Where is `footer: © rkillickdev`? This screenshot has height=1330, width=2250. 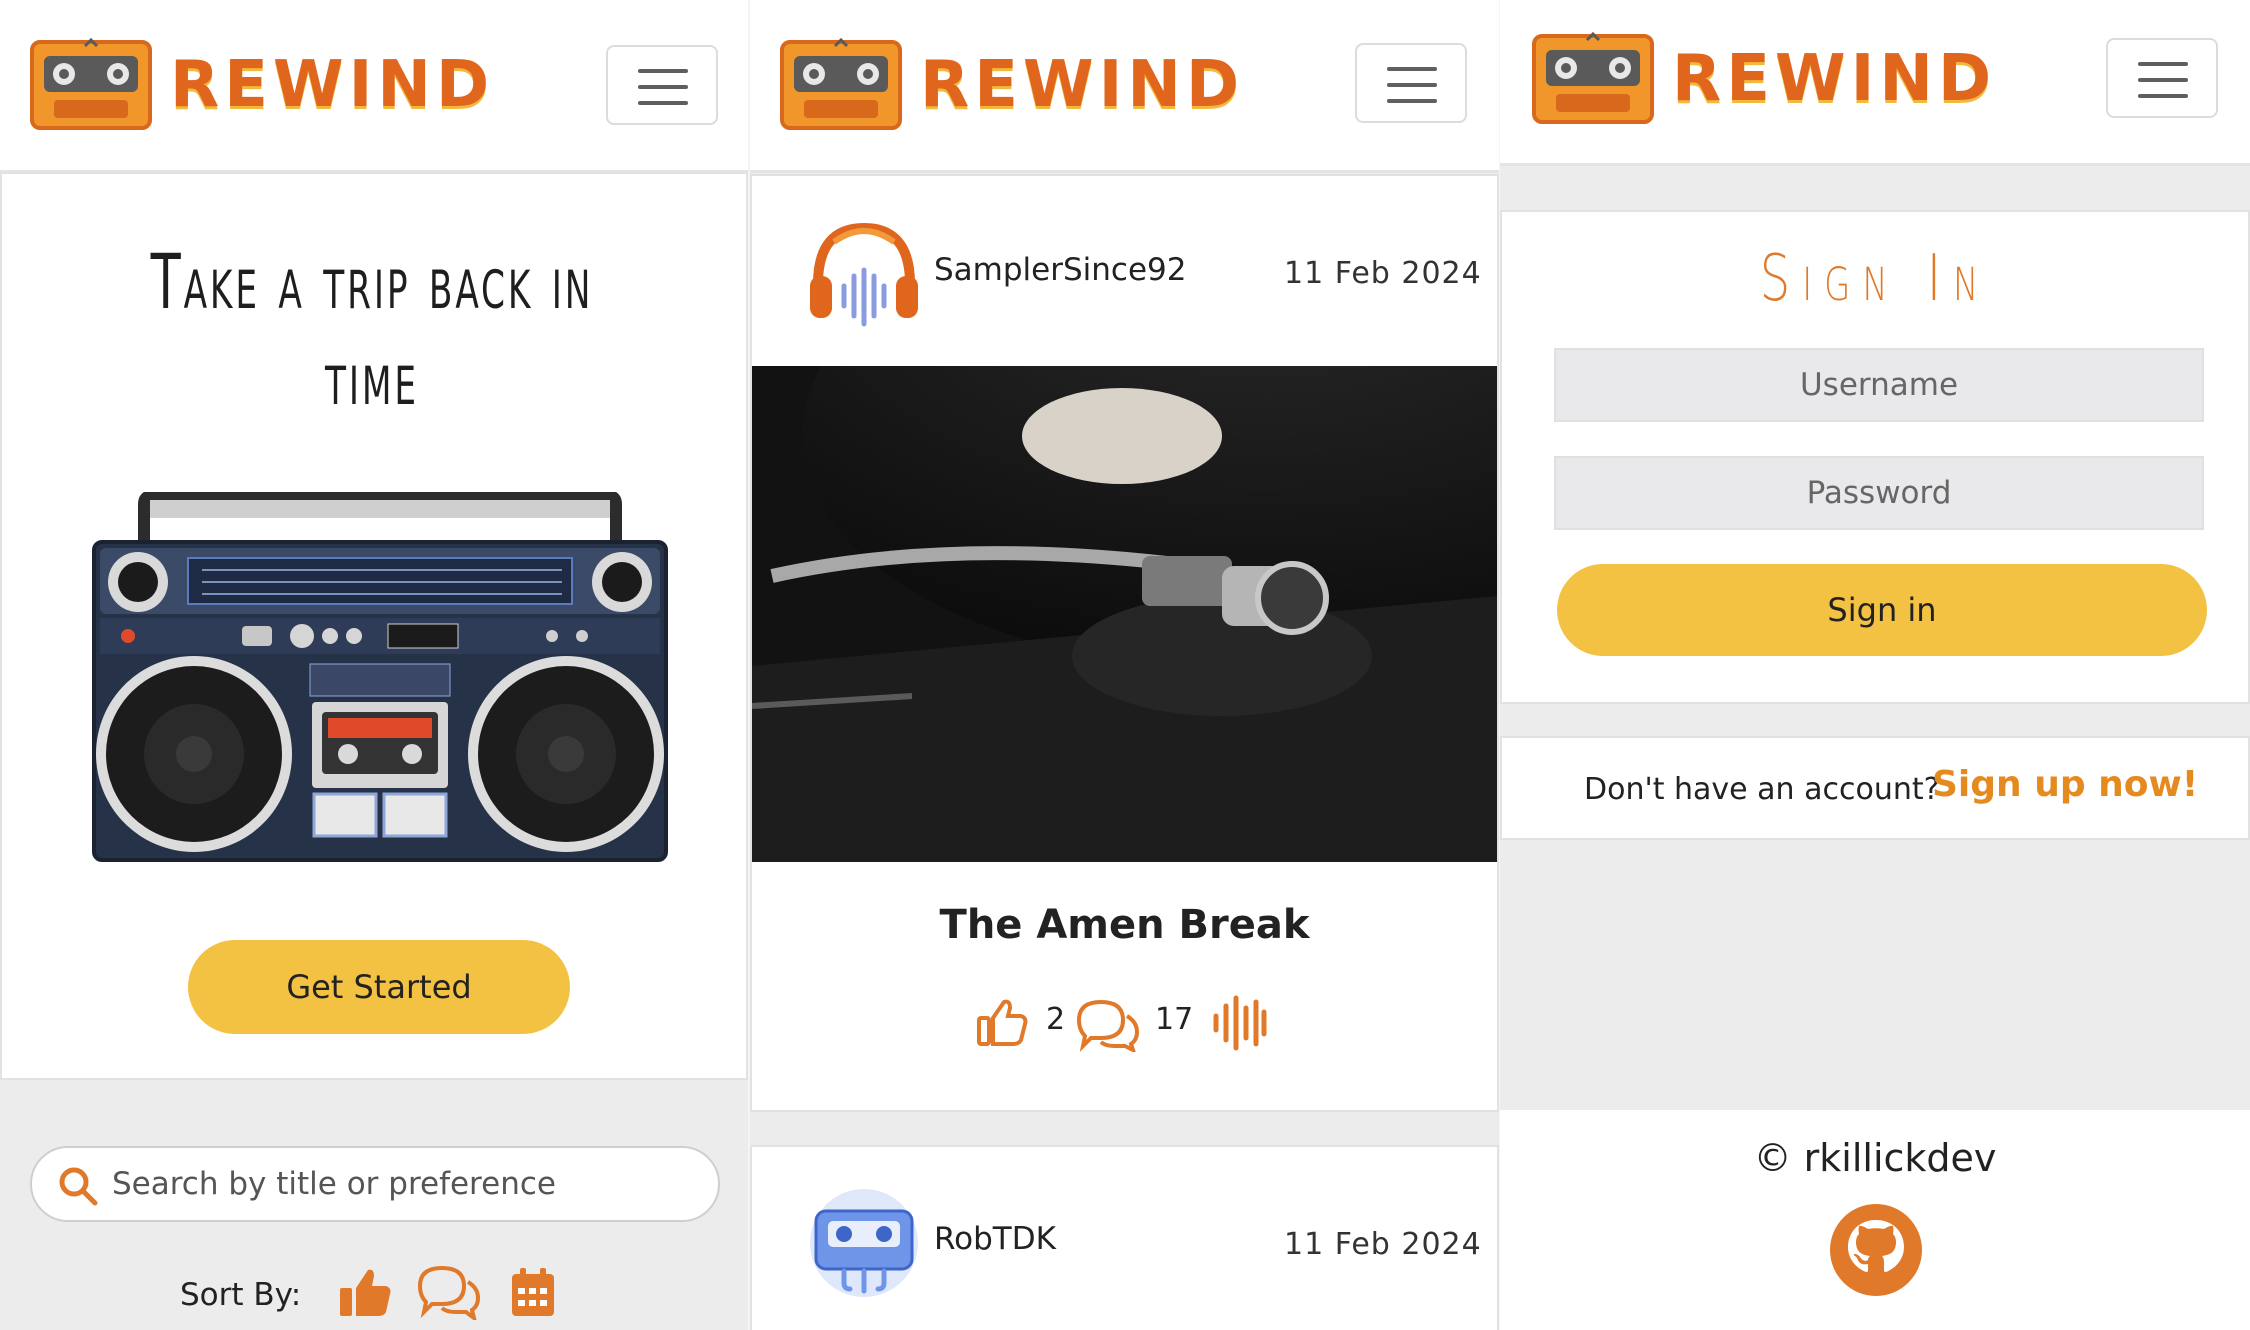 footer: © rkillickdev is located at coordinates (1875, 1220).